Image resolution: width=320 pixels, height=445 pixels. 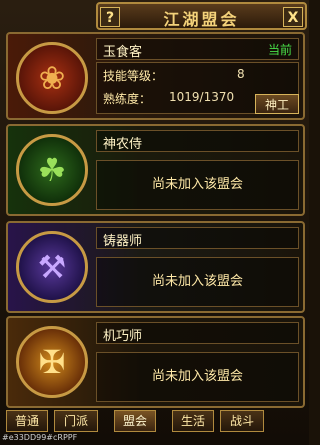 What do you see at coordinates (123, 241) in the screenshot?
I see `profession-name: 铸器师` at bounding box center [123, 241].